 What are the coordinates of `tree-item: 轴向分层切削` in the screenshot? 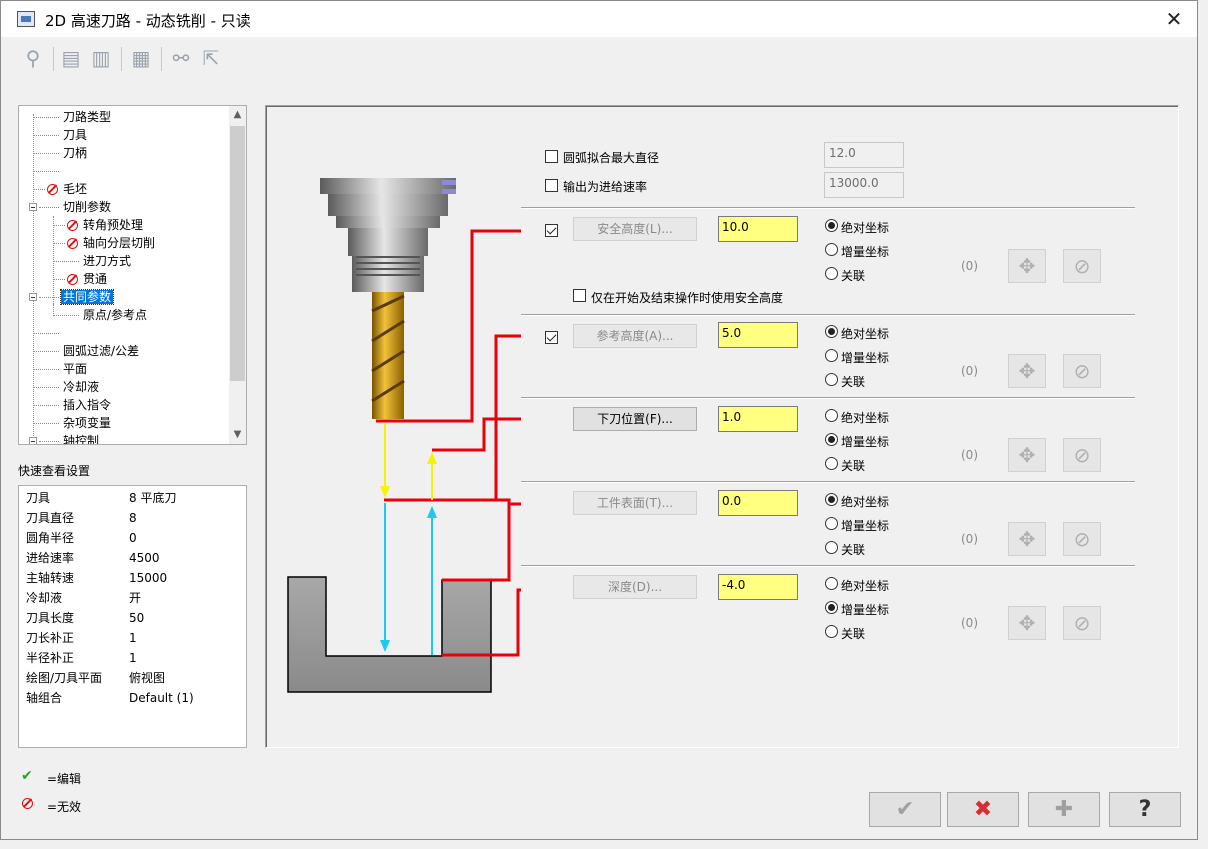 It's located at (104, 243).